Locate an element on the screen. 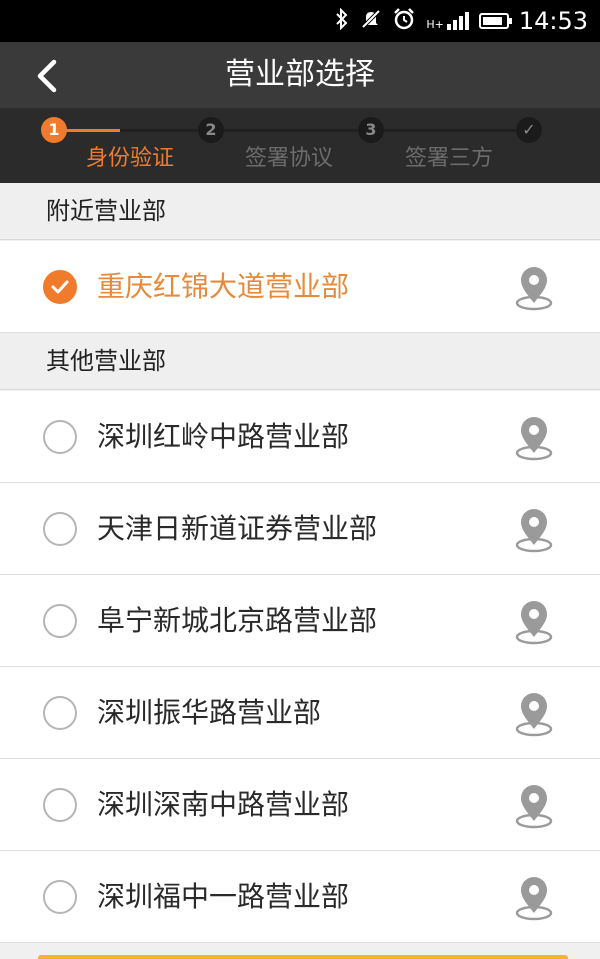 The image size is (600, 959). branch-name: 阜宁新城北京路营业部 is located at coordinates (237, 620).